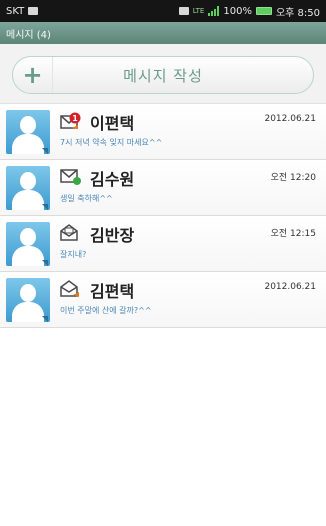 This screenshot has height=526, width=326. I want to click on unread-badge-icon: 1, so click(70, 120).